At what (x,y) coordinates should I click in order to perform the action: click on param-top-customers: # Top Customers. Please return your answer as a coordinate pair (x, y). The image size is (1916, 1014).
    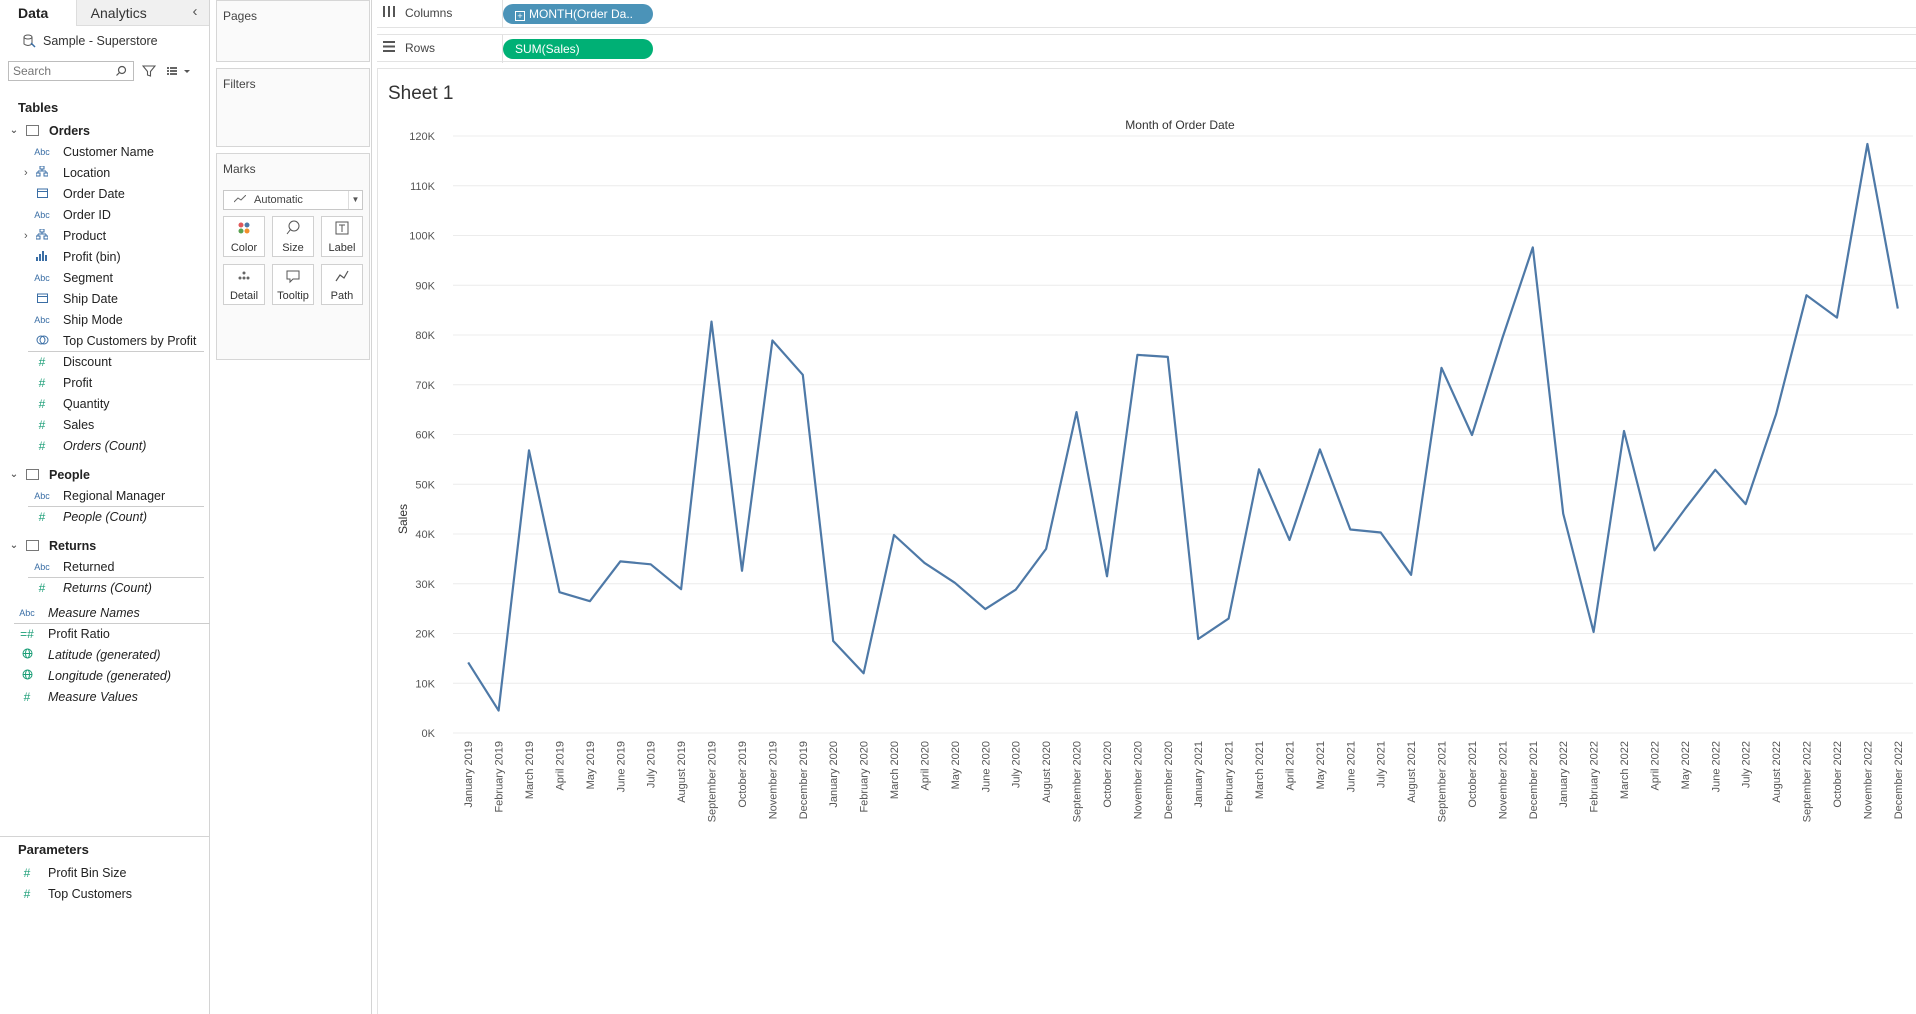
    Looking at the image, I should click on (104, 893).